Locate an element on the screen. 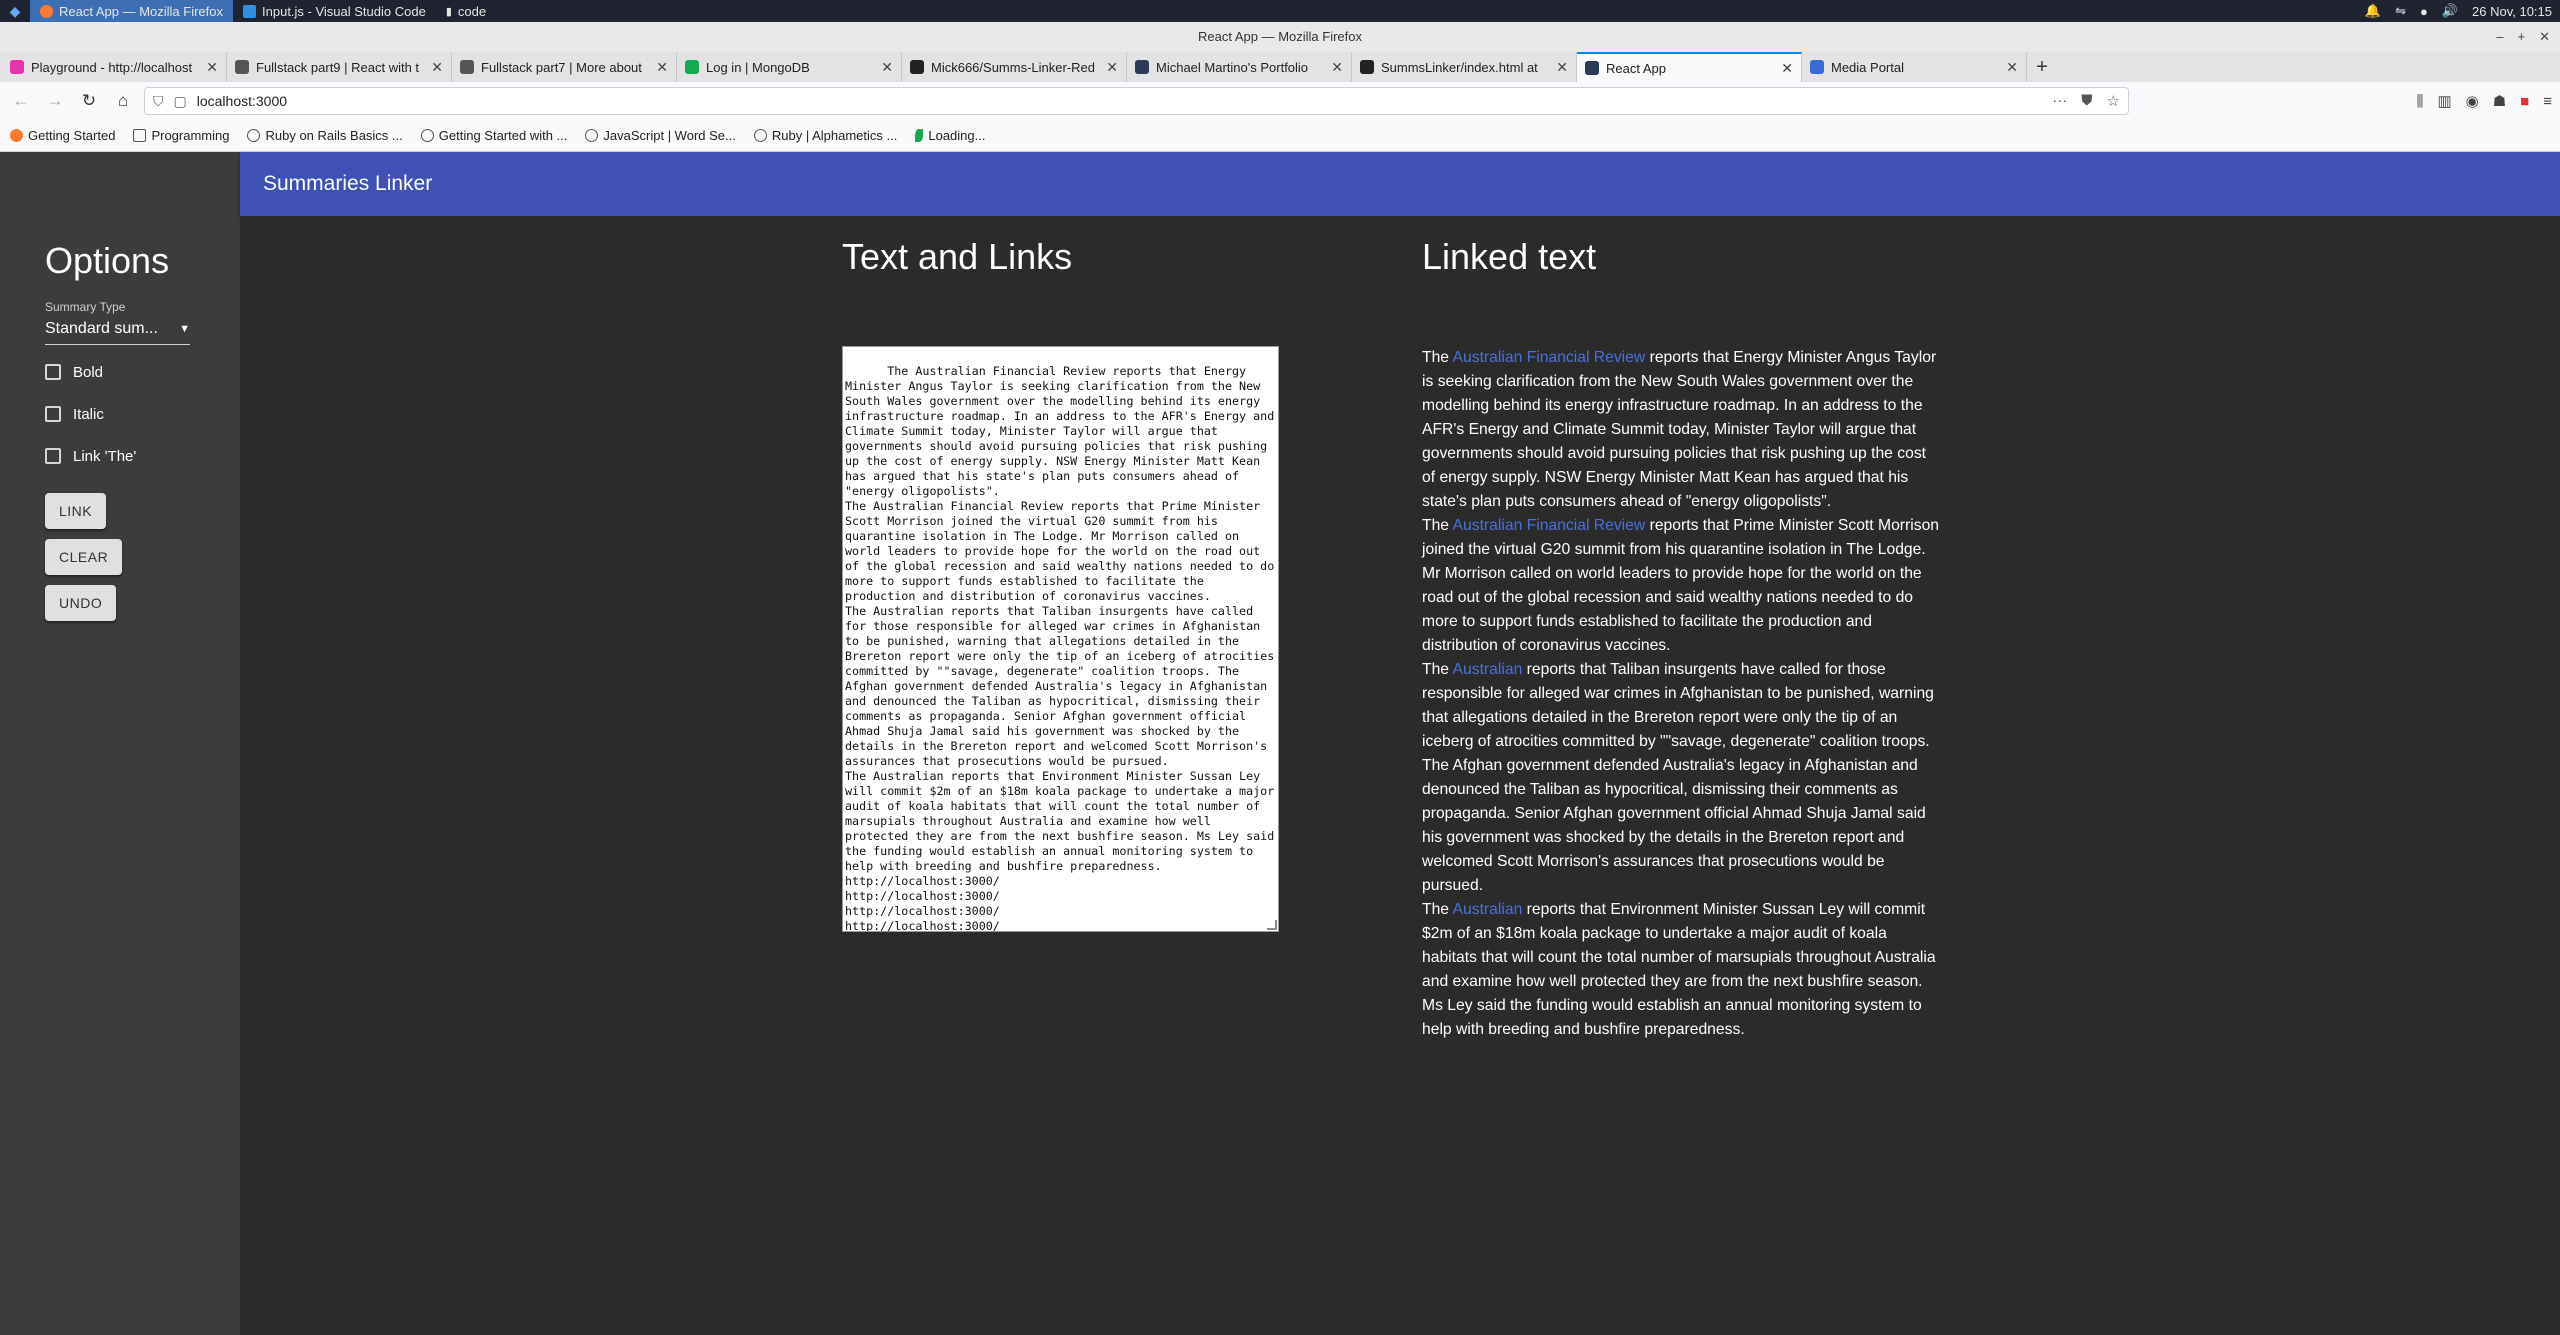 This screenshot has height=1335, width=2560. tab-label: Fullstack part9 | React with t is located at coordinates (338, 67).